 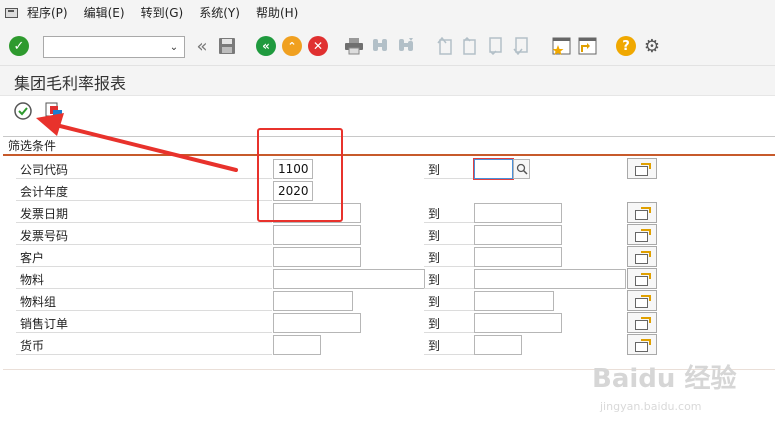 I want to click on group-divider, so click(x=389, y=155).